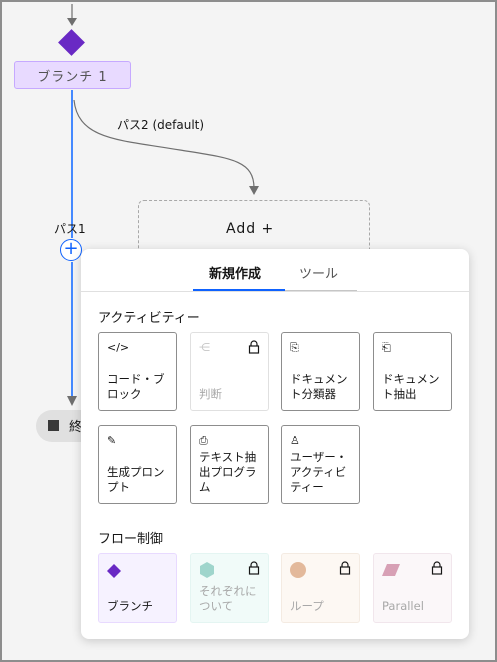  What do you see at coordinates (136, 479) in the screenshot?
I see `activity-label: 生成プロン プト` at bounding box center [136, 479].